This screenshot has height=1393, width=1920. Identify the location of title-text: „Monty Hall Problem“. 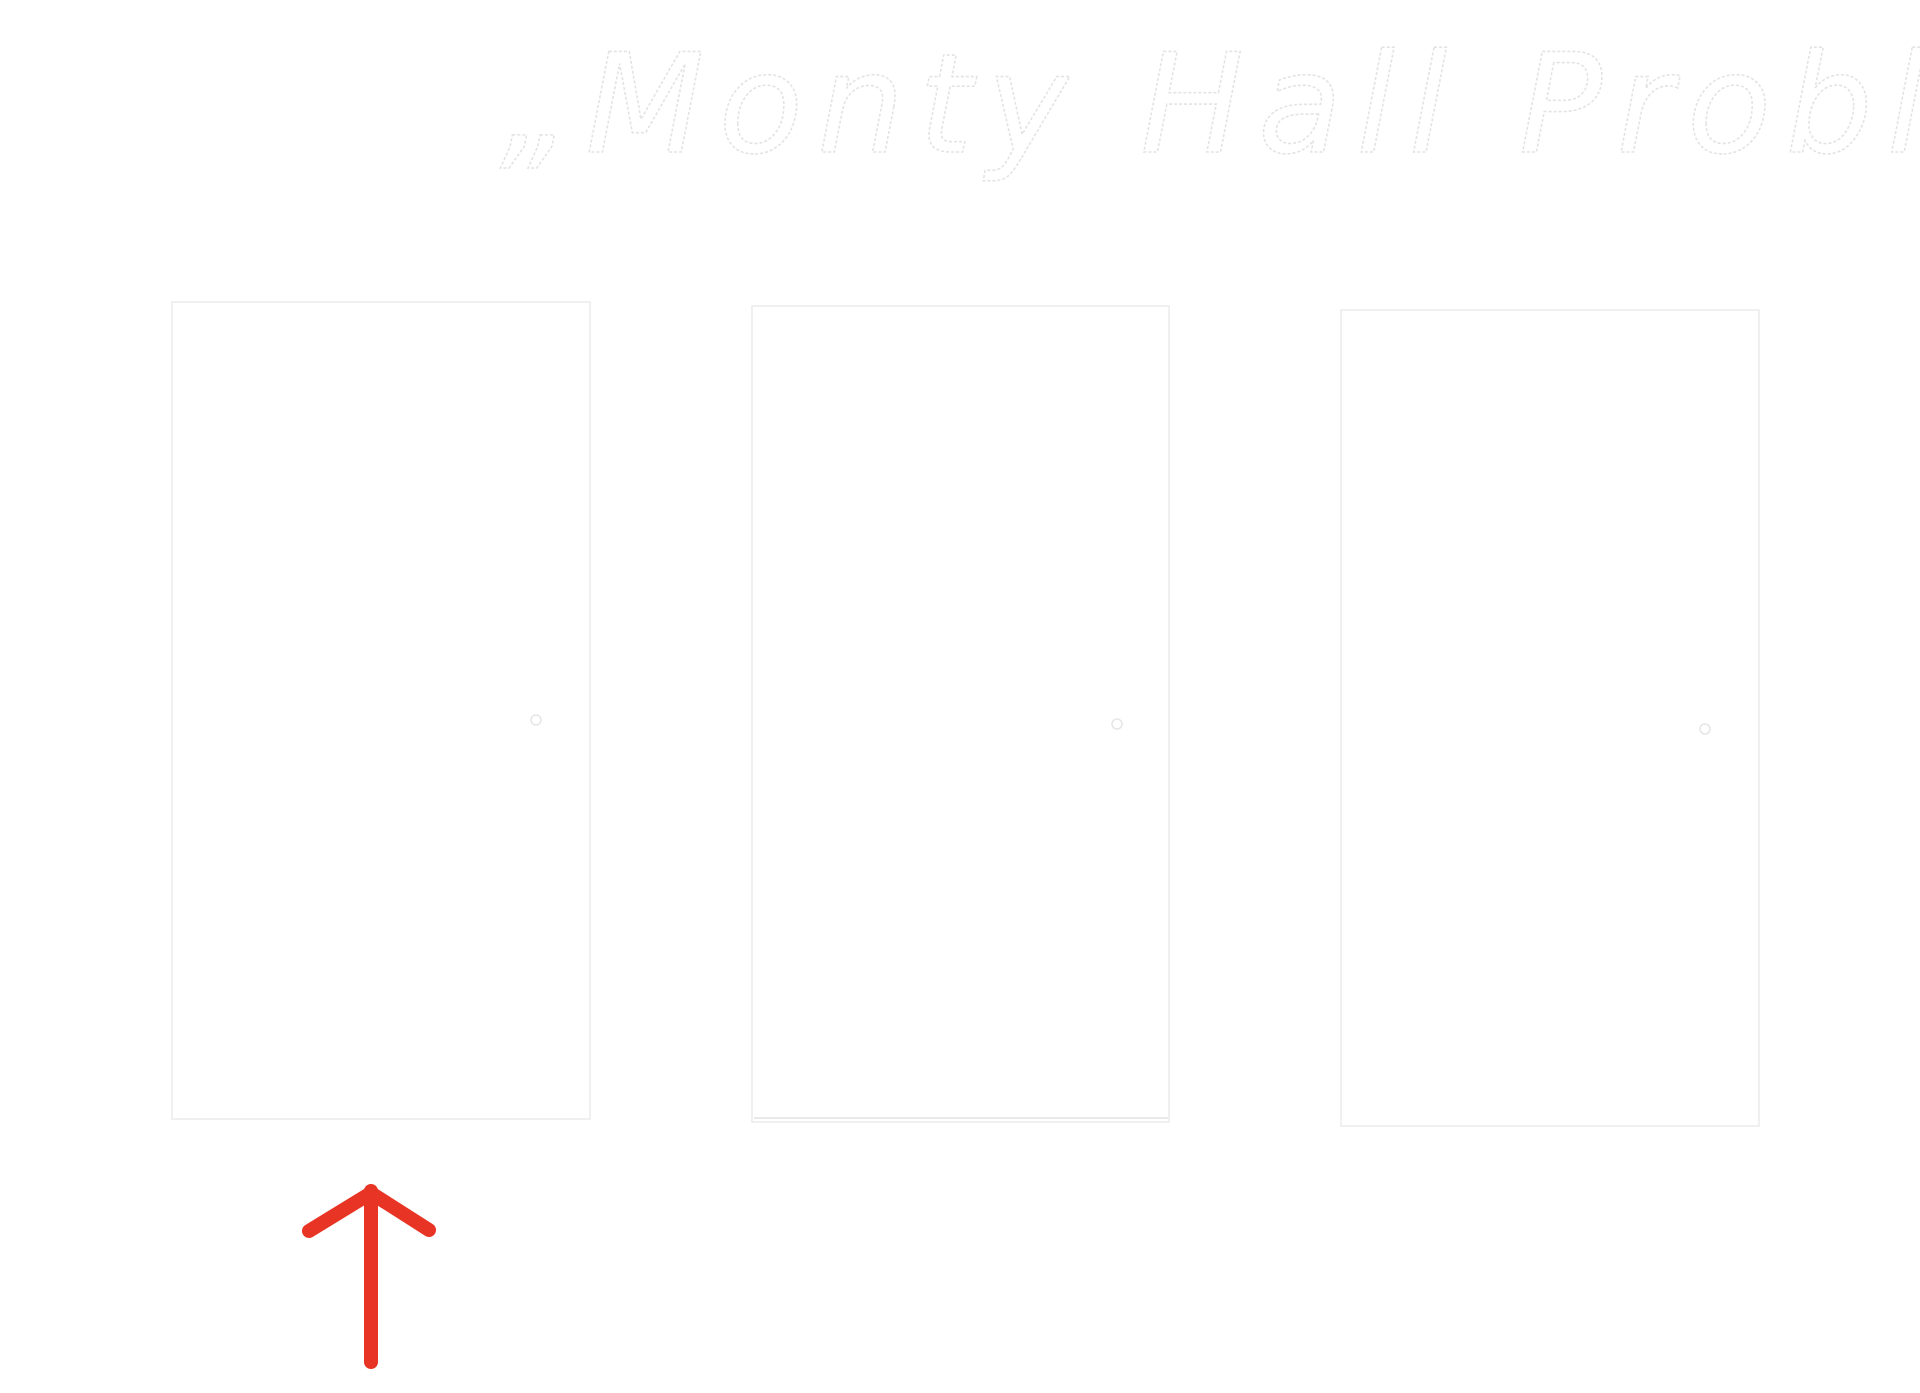
(1210, 104).